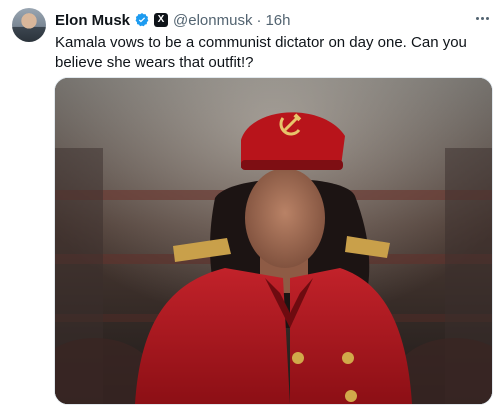 The image size is (500, 408). I want to click on author-name: Elon Musk, so click(92, 20).